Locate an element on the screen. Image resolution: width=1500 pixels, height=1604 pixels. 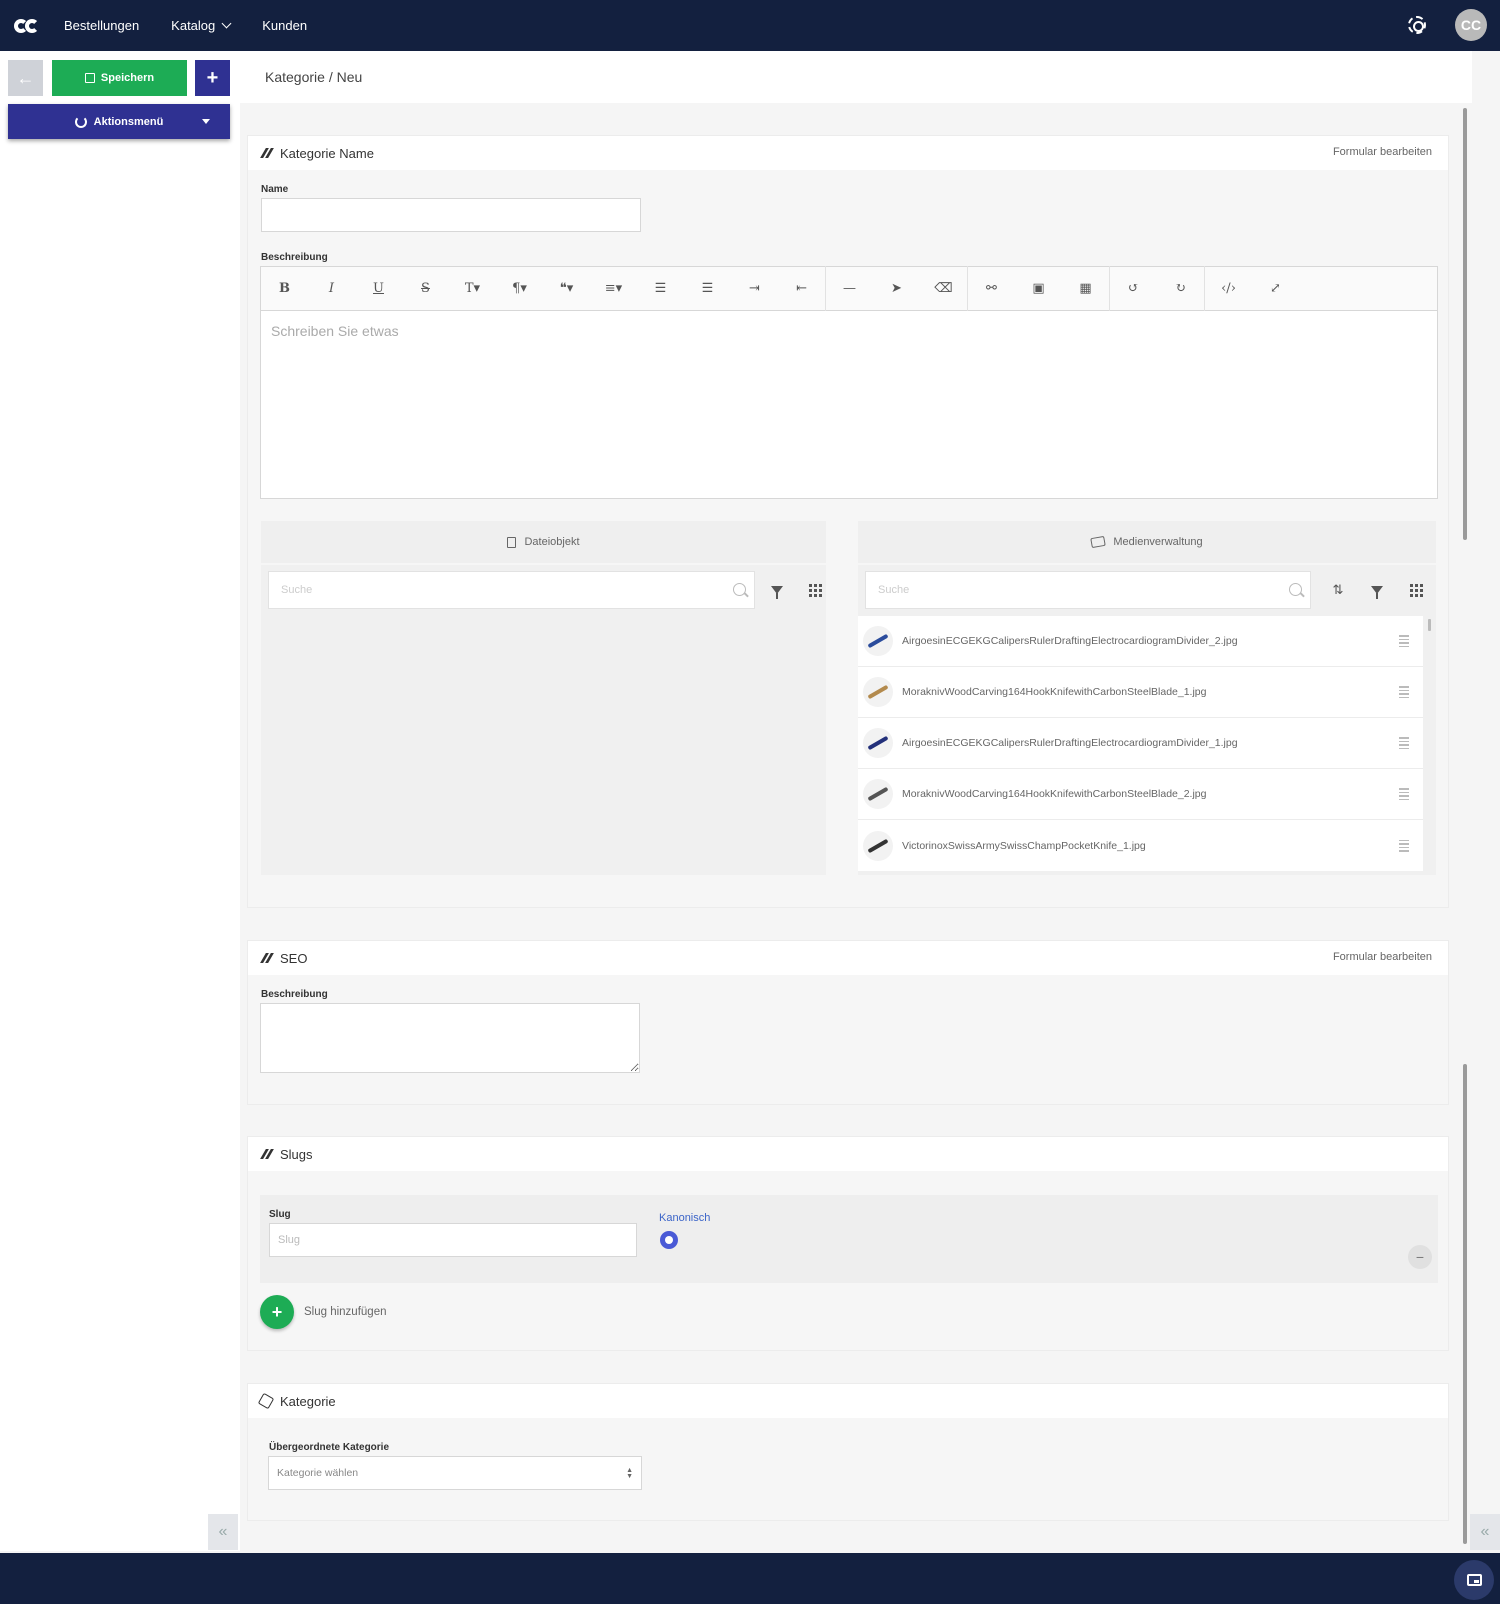
file-search-placeholder: Suche is located at coordinates (297, 590).